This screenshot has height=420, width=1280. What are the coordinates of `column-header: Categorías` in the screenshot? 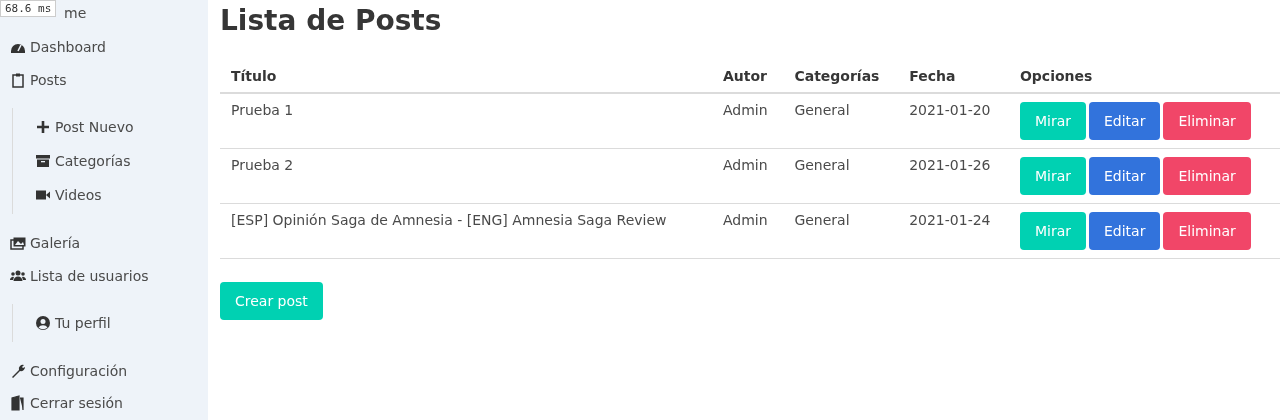 It's located at (841, 76).